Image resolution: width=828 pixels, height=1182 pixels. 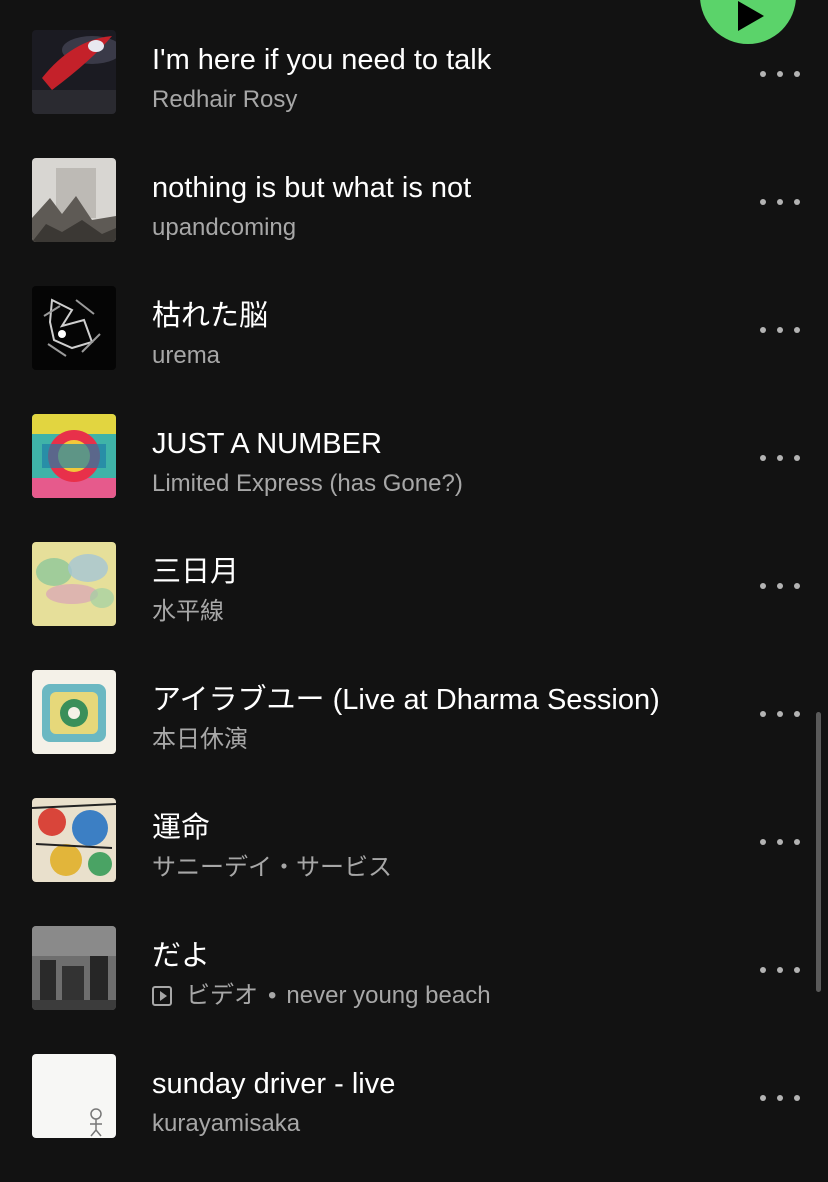 What do you see at coordinates (424, 1084) in the screenshot?
I see `track-title: sunday driver - live` at bounding box center [424, 1084].